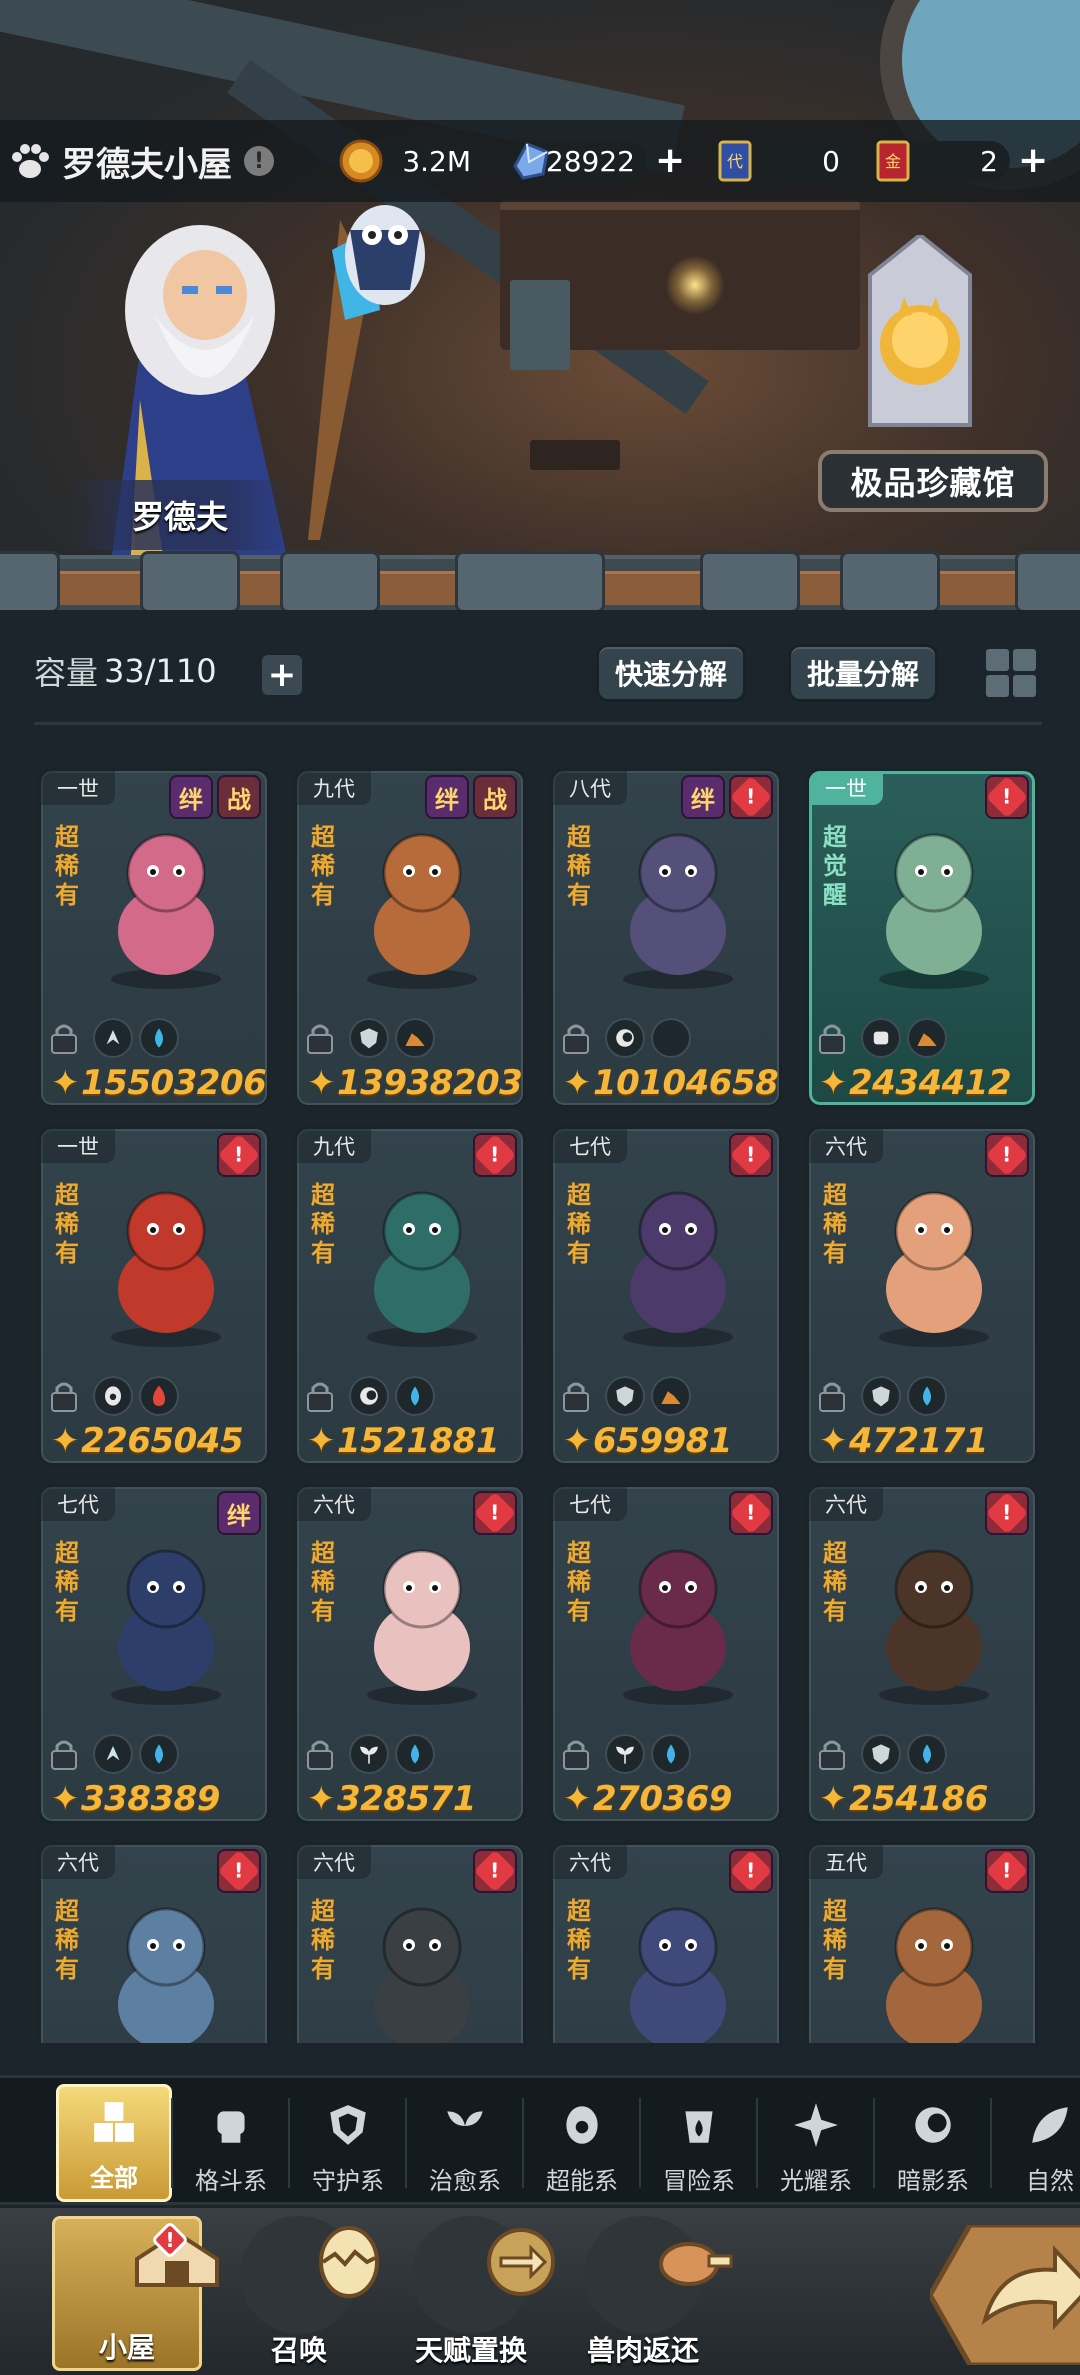  I want to click on leaf-icon, so click(1050, 2131).